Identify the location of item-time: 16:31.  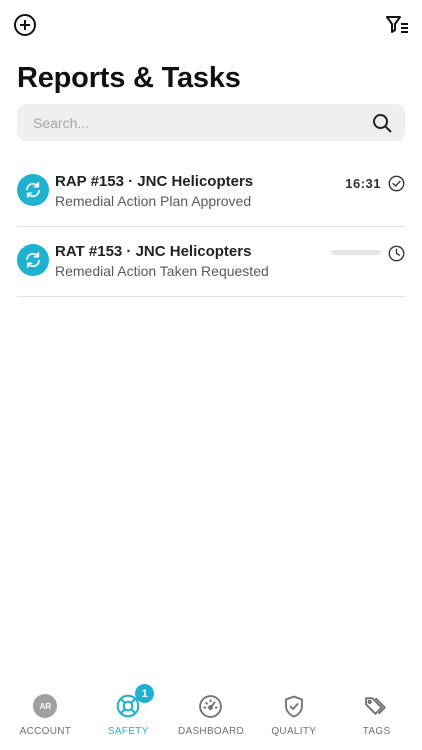
(363, 183).